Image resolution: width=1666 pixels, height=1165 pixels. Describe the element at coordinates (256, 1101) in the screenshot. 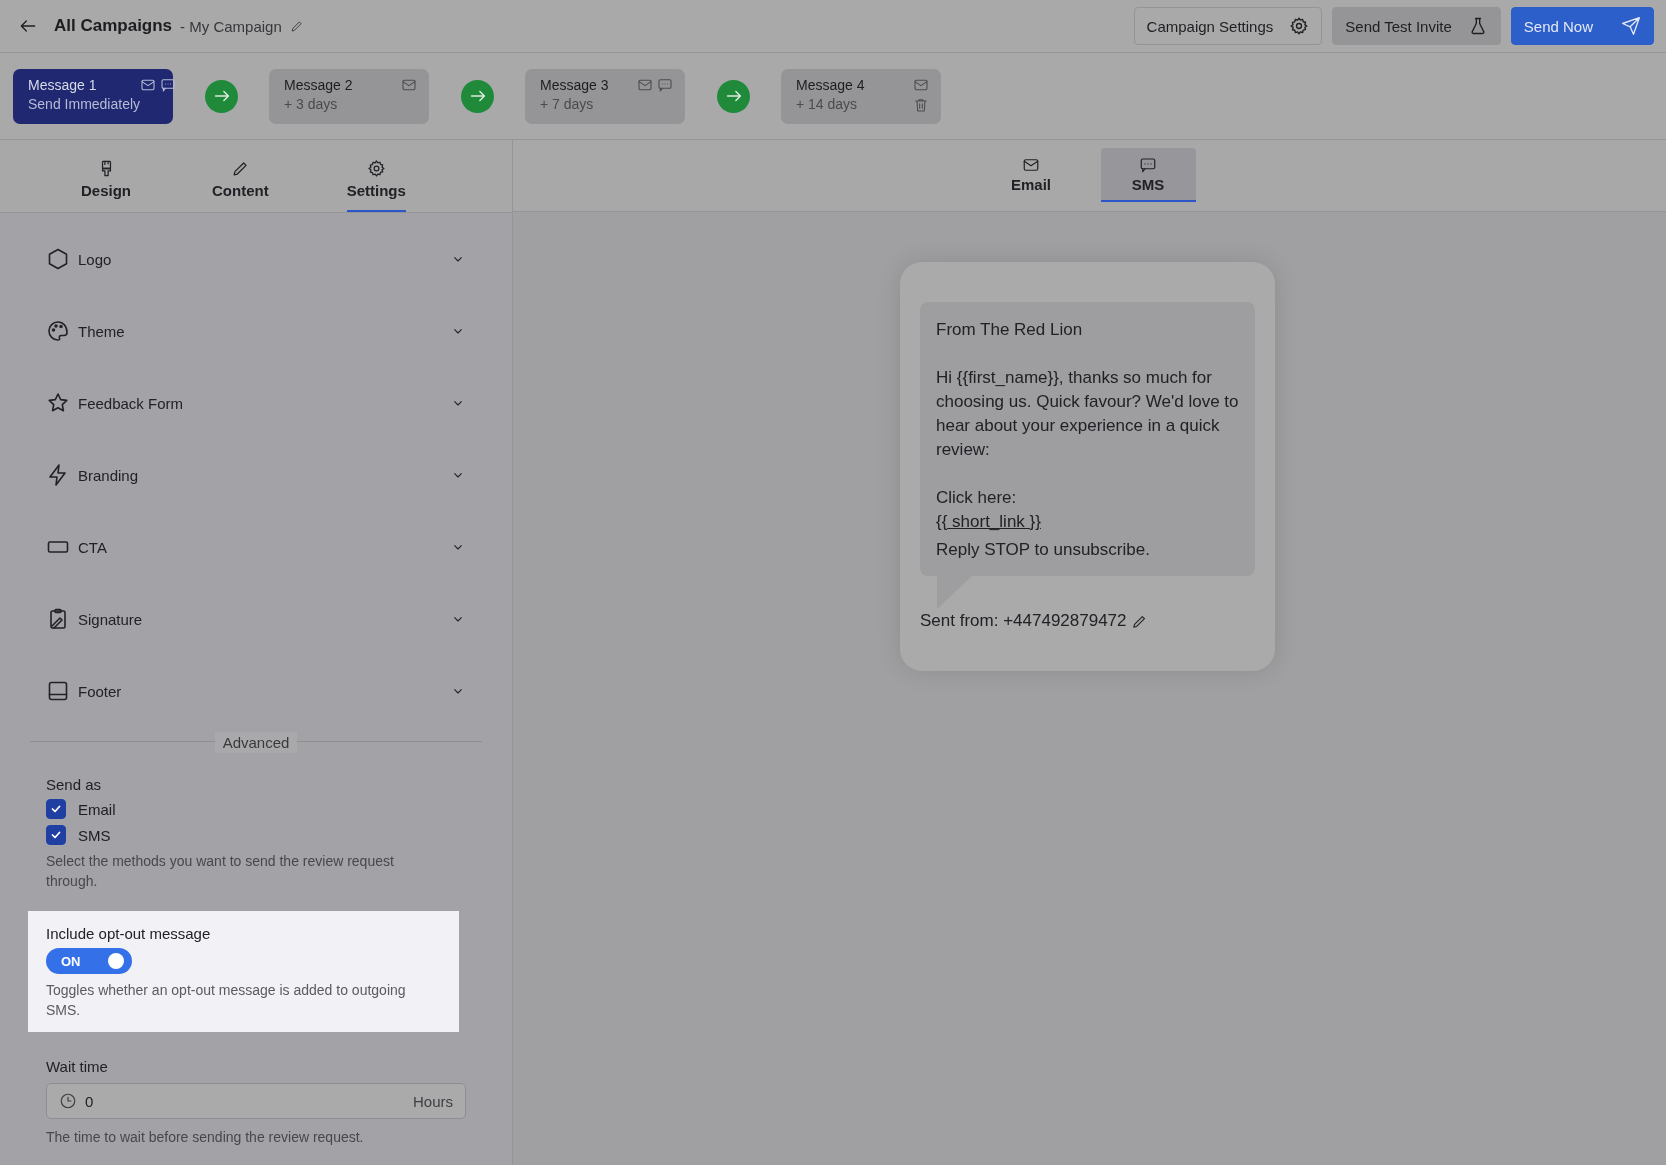

I see `wait-time-input: 0 Hours` at that location.